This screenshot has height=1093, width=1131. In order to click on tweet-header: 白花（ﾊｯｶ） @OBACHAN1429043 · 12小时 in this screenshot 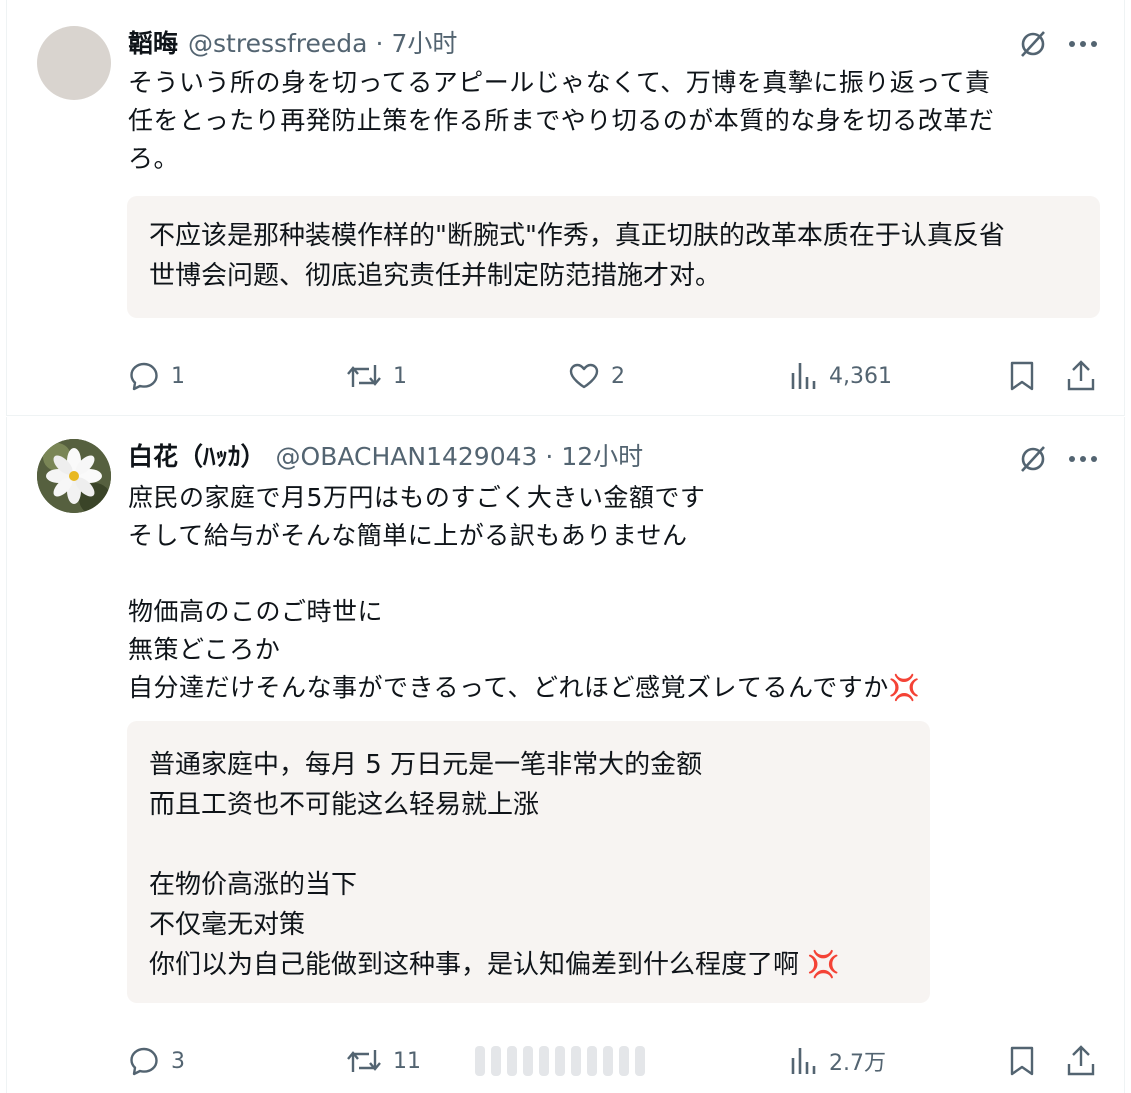, I will do `click(566, 457)`.